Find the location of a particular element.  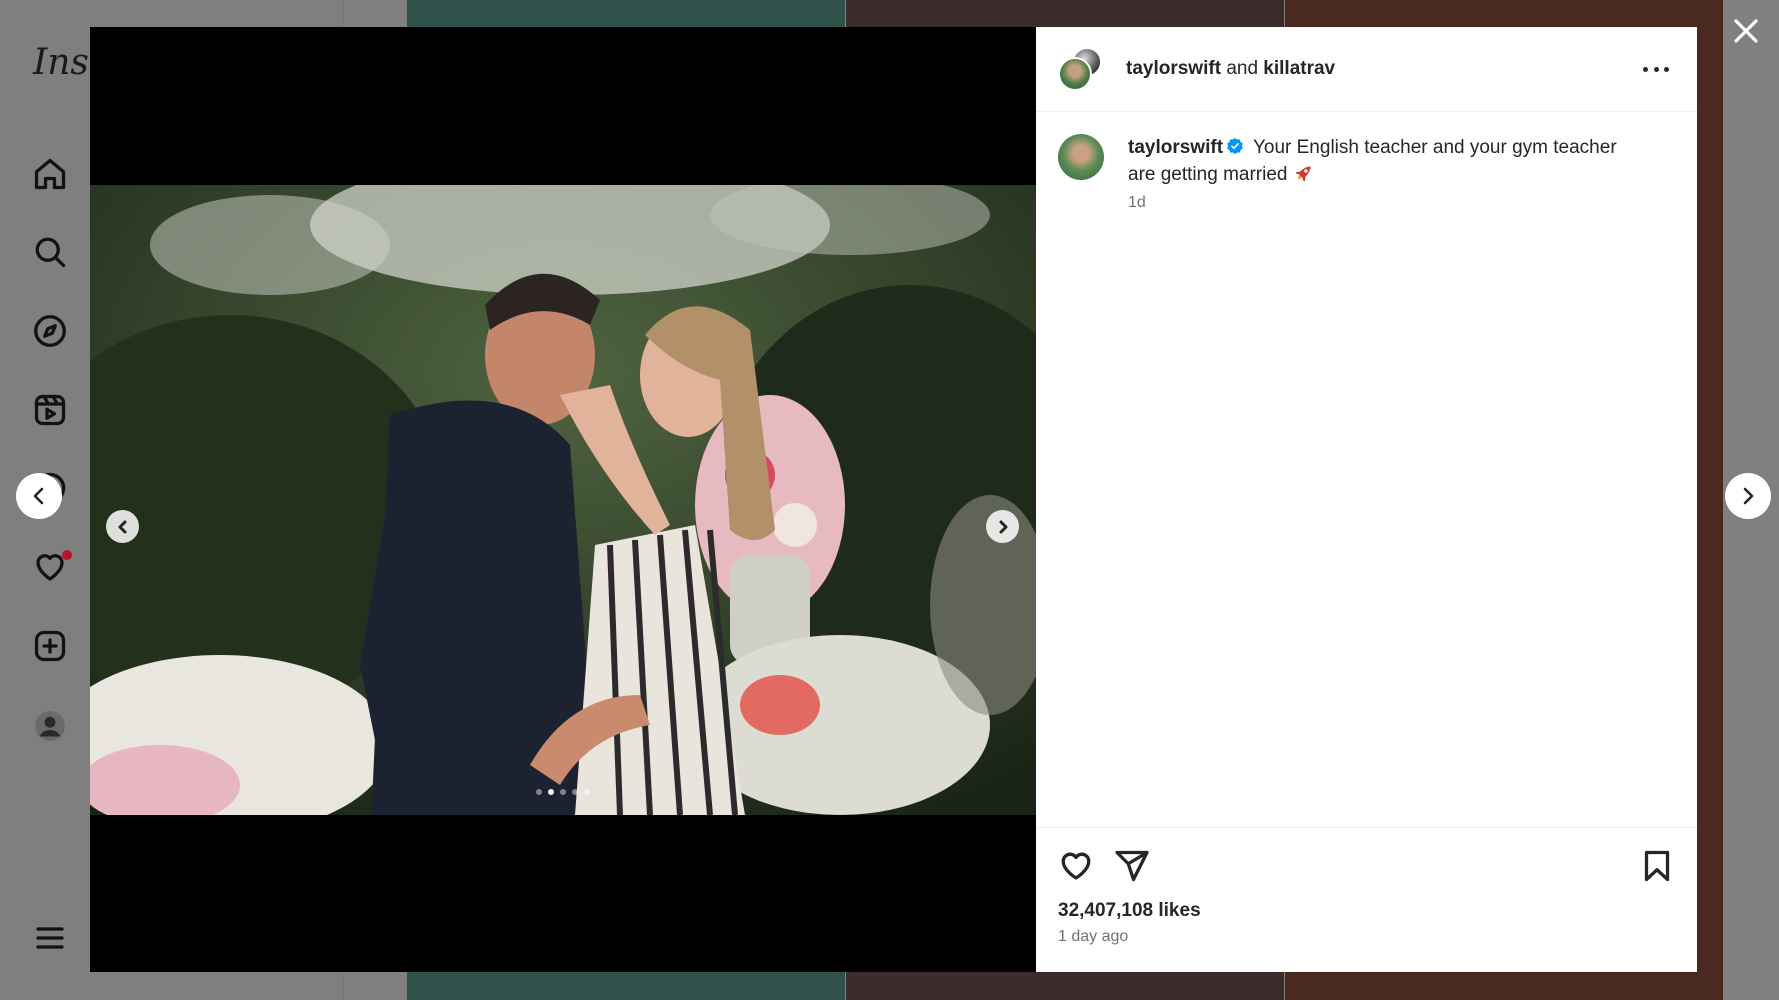

save-button is located at coordinates (1657, 866).